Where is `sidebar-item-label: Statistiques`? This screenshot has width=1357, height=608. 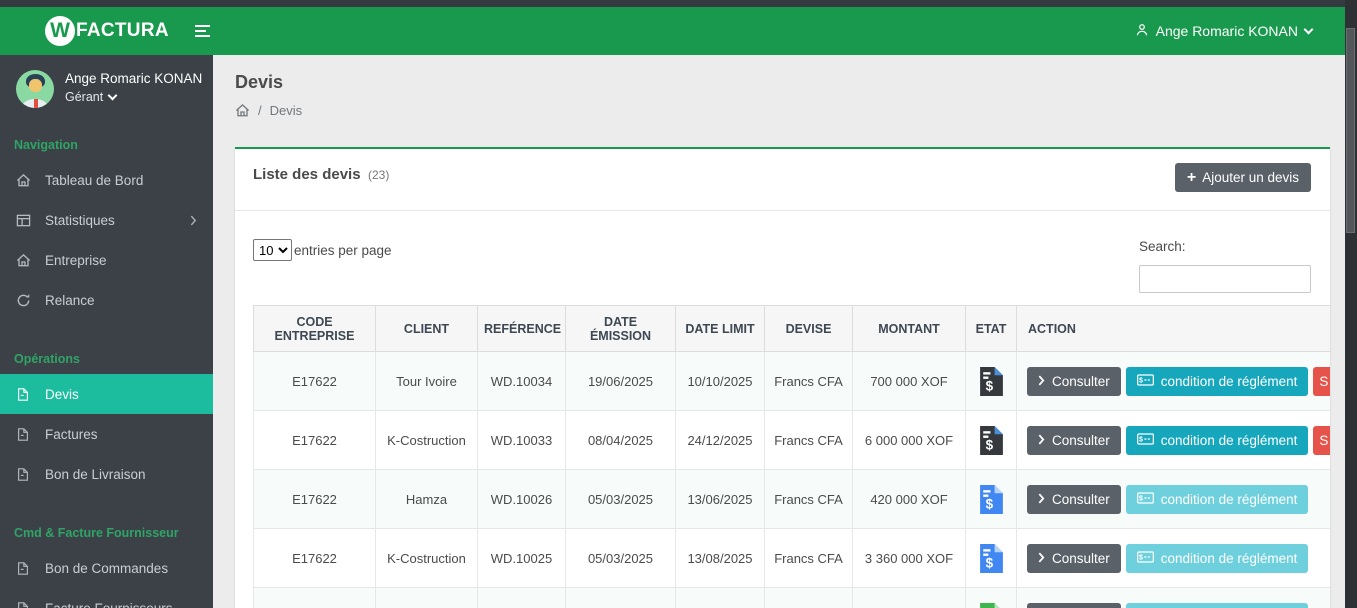
sidebar-item-label: Statistiques is located at coordinates (80, 220).